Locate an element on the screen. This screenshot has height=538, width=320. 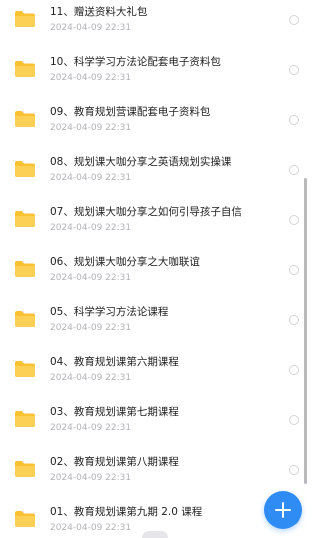
folder-name: 08、规划课大咖分享之英语规划实操课 is located at coordinates (141, 162).